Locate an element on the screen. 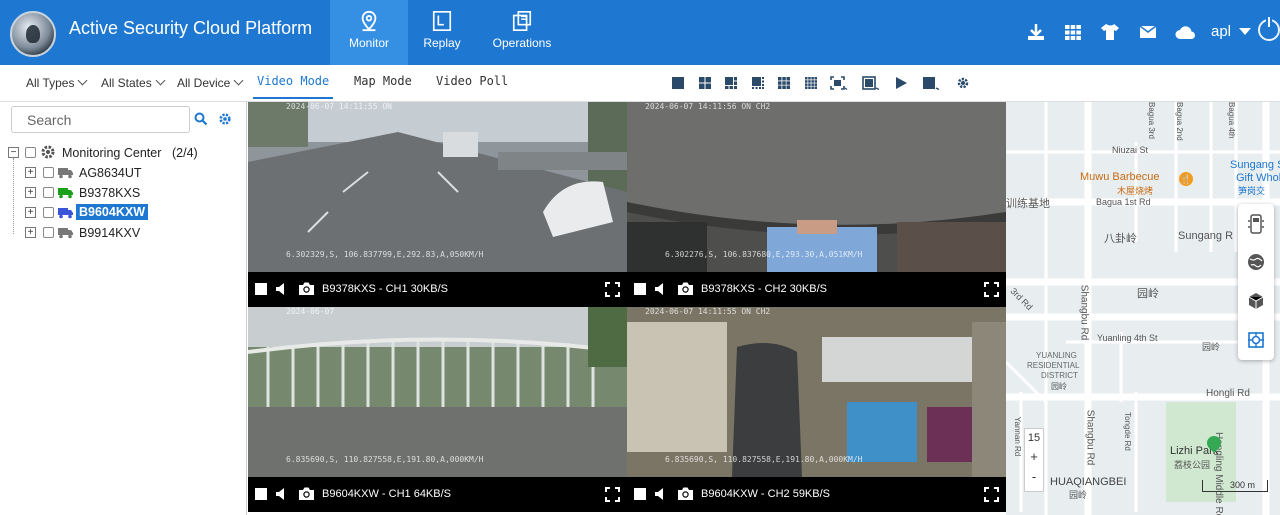 The width and height of the screenshot is (1280, 515). tree-item-vehicle: + AG8634UT is located at coordinates (123, 173).